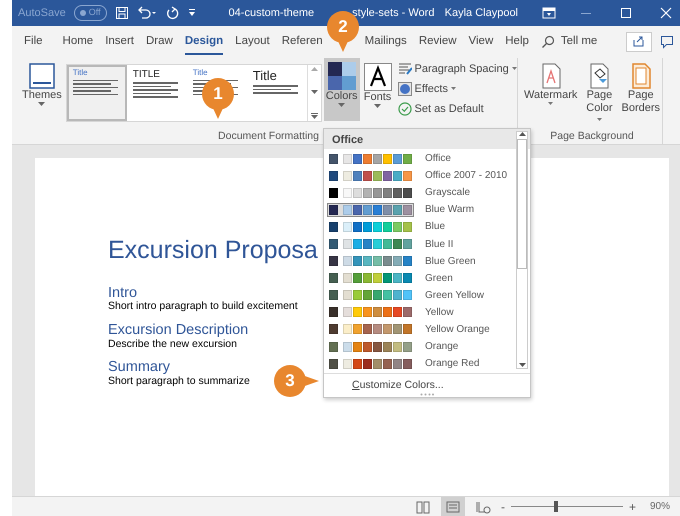 The image size is (680, 516). I want to click on zoom-level: 90%, so click(660, 507).